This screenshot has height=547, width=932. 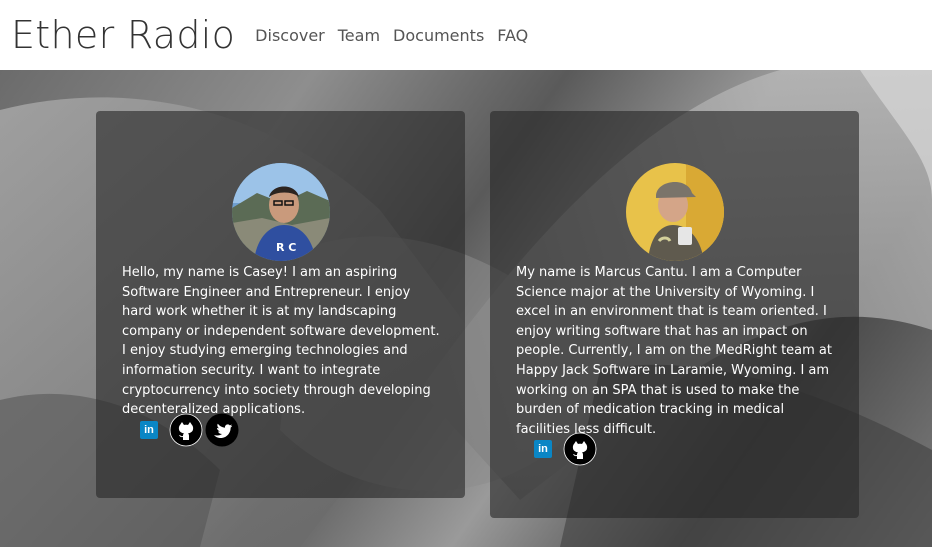 I want to click on marcus-social-links: in, so click(x=566, y=449).